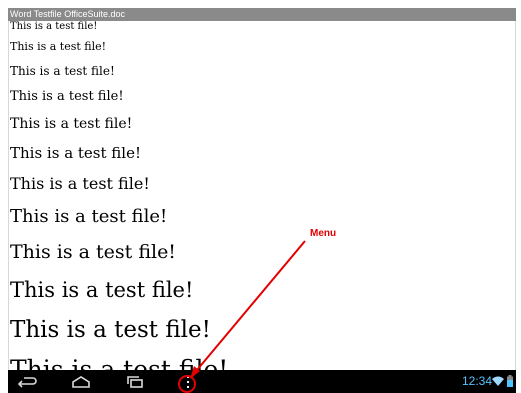  What do you see at coordinates (262, 14) in the screenshot?
I see `document-title-bar: Word Testfile OfficeSuite.doc` at bounding box center [262, 14].